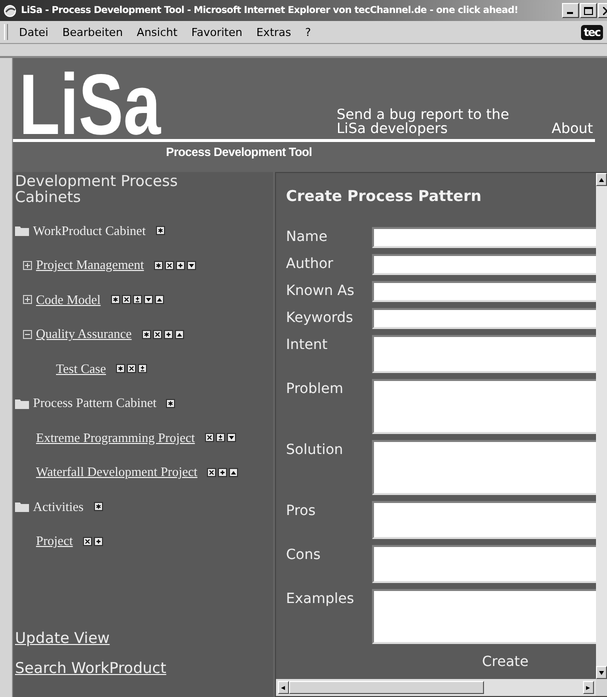 The image size is (607, 697). I want to click on maximize-icon, so click(588, 10).